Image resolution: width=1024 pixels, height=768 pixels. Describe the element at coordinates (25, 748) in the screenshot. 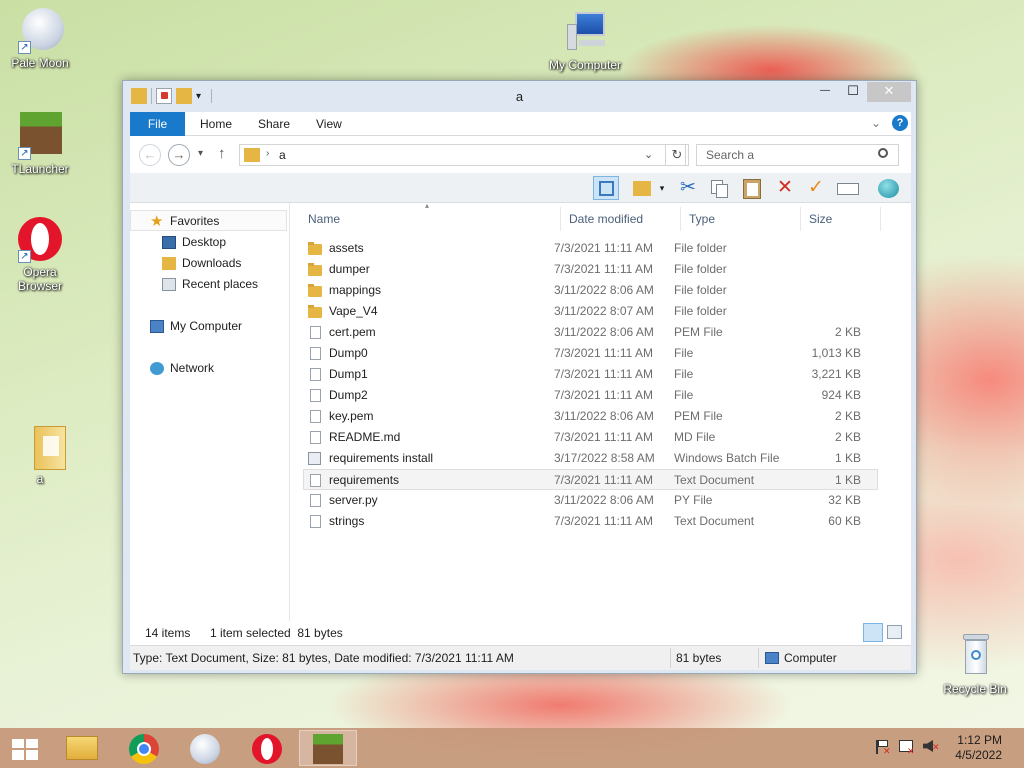

I see `start-button` at that location.